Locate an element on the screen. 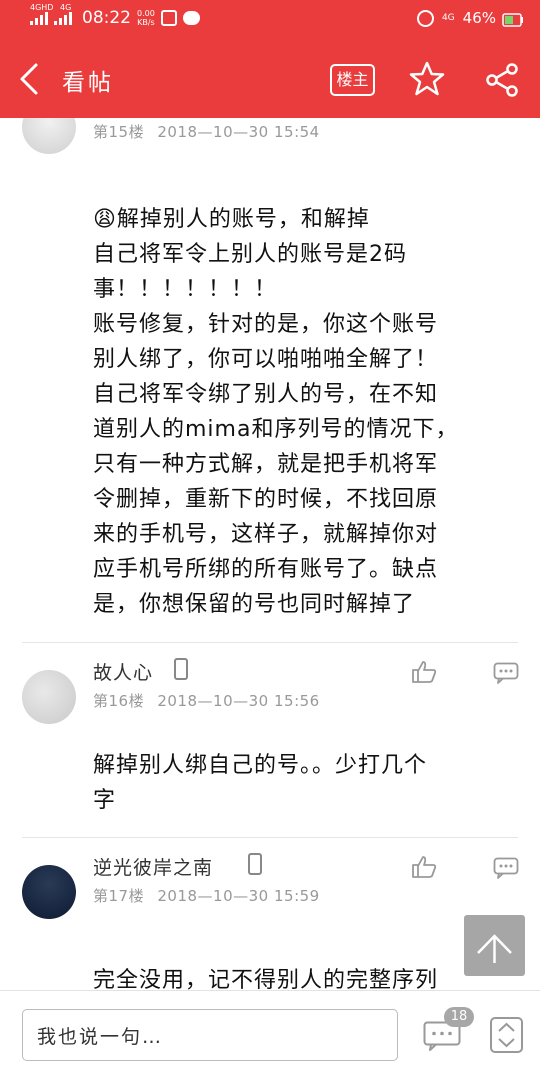  post-meta: 第17楼 2018—10—30 15:59 is located at coordinates (206, 895).